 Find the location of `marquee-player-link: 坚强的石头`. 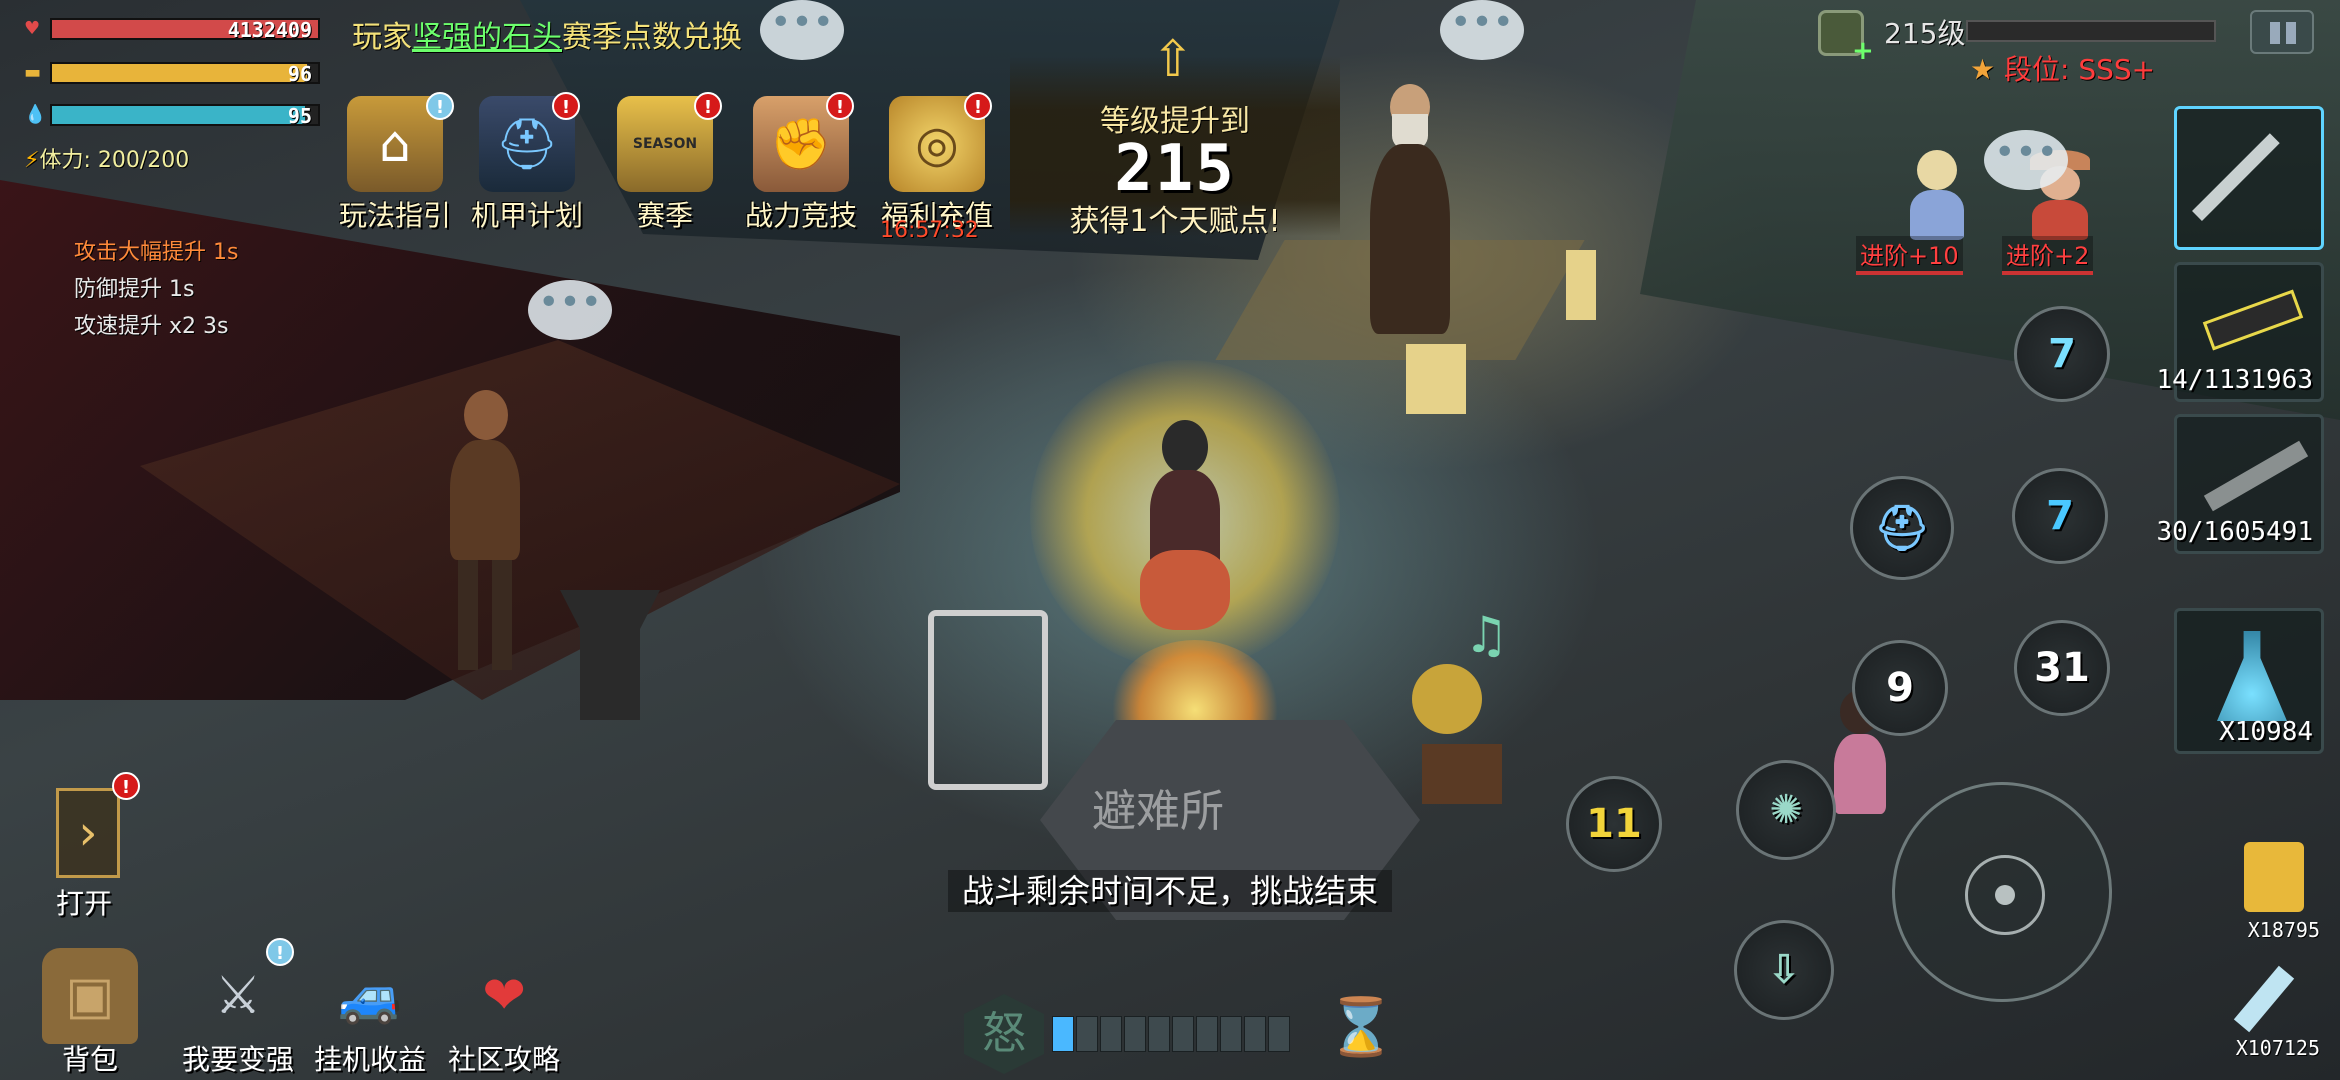

marquee-player-link: 坚强的石头 is located at coordinates (487, 37).